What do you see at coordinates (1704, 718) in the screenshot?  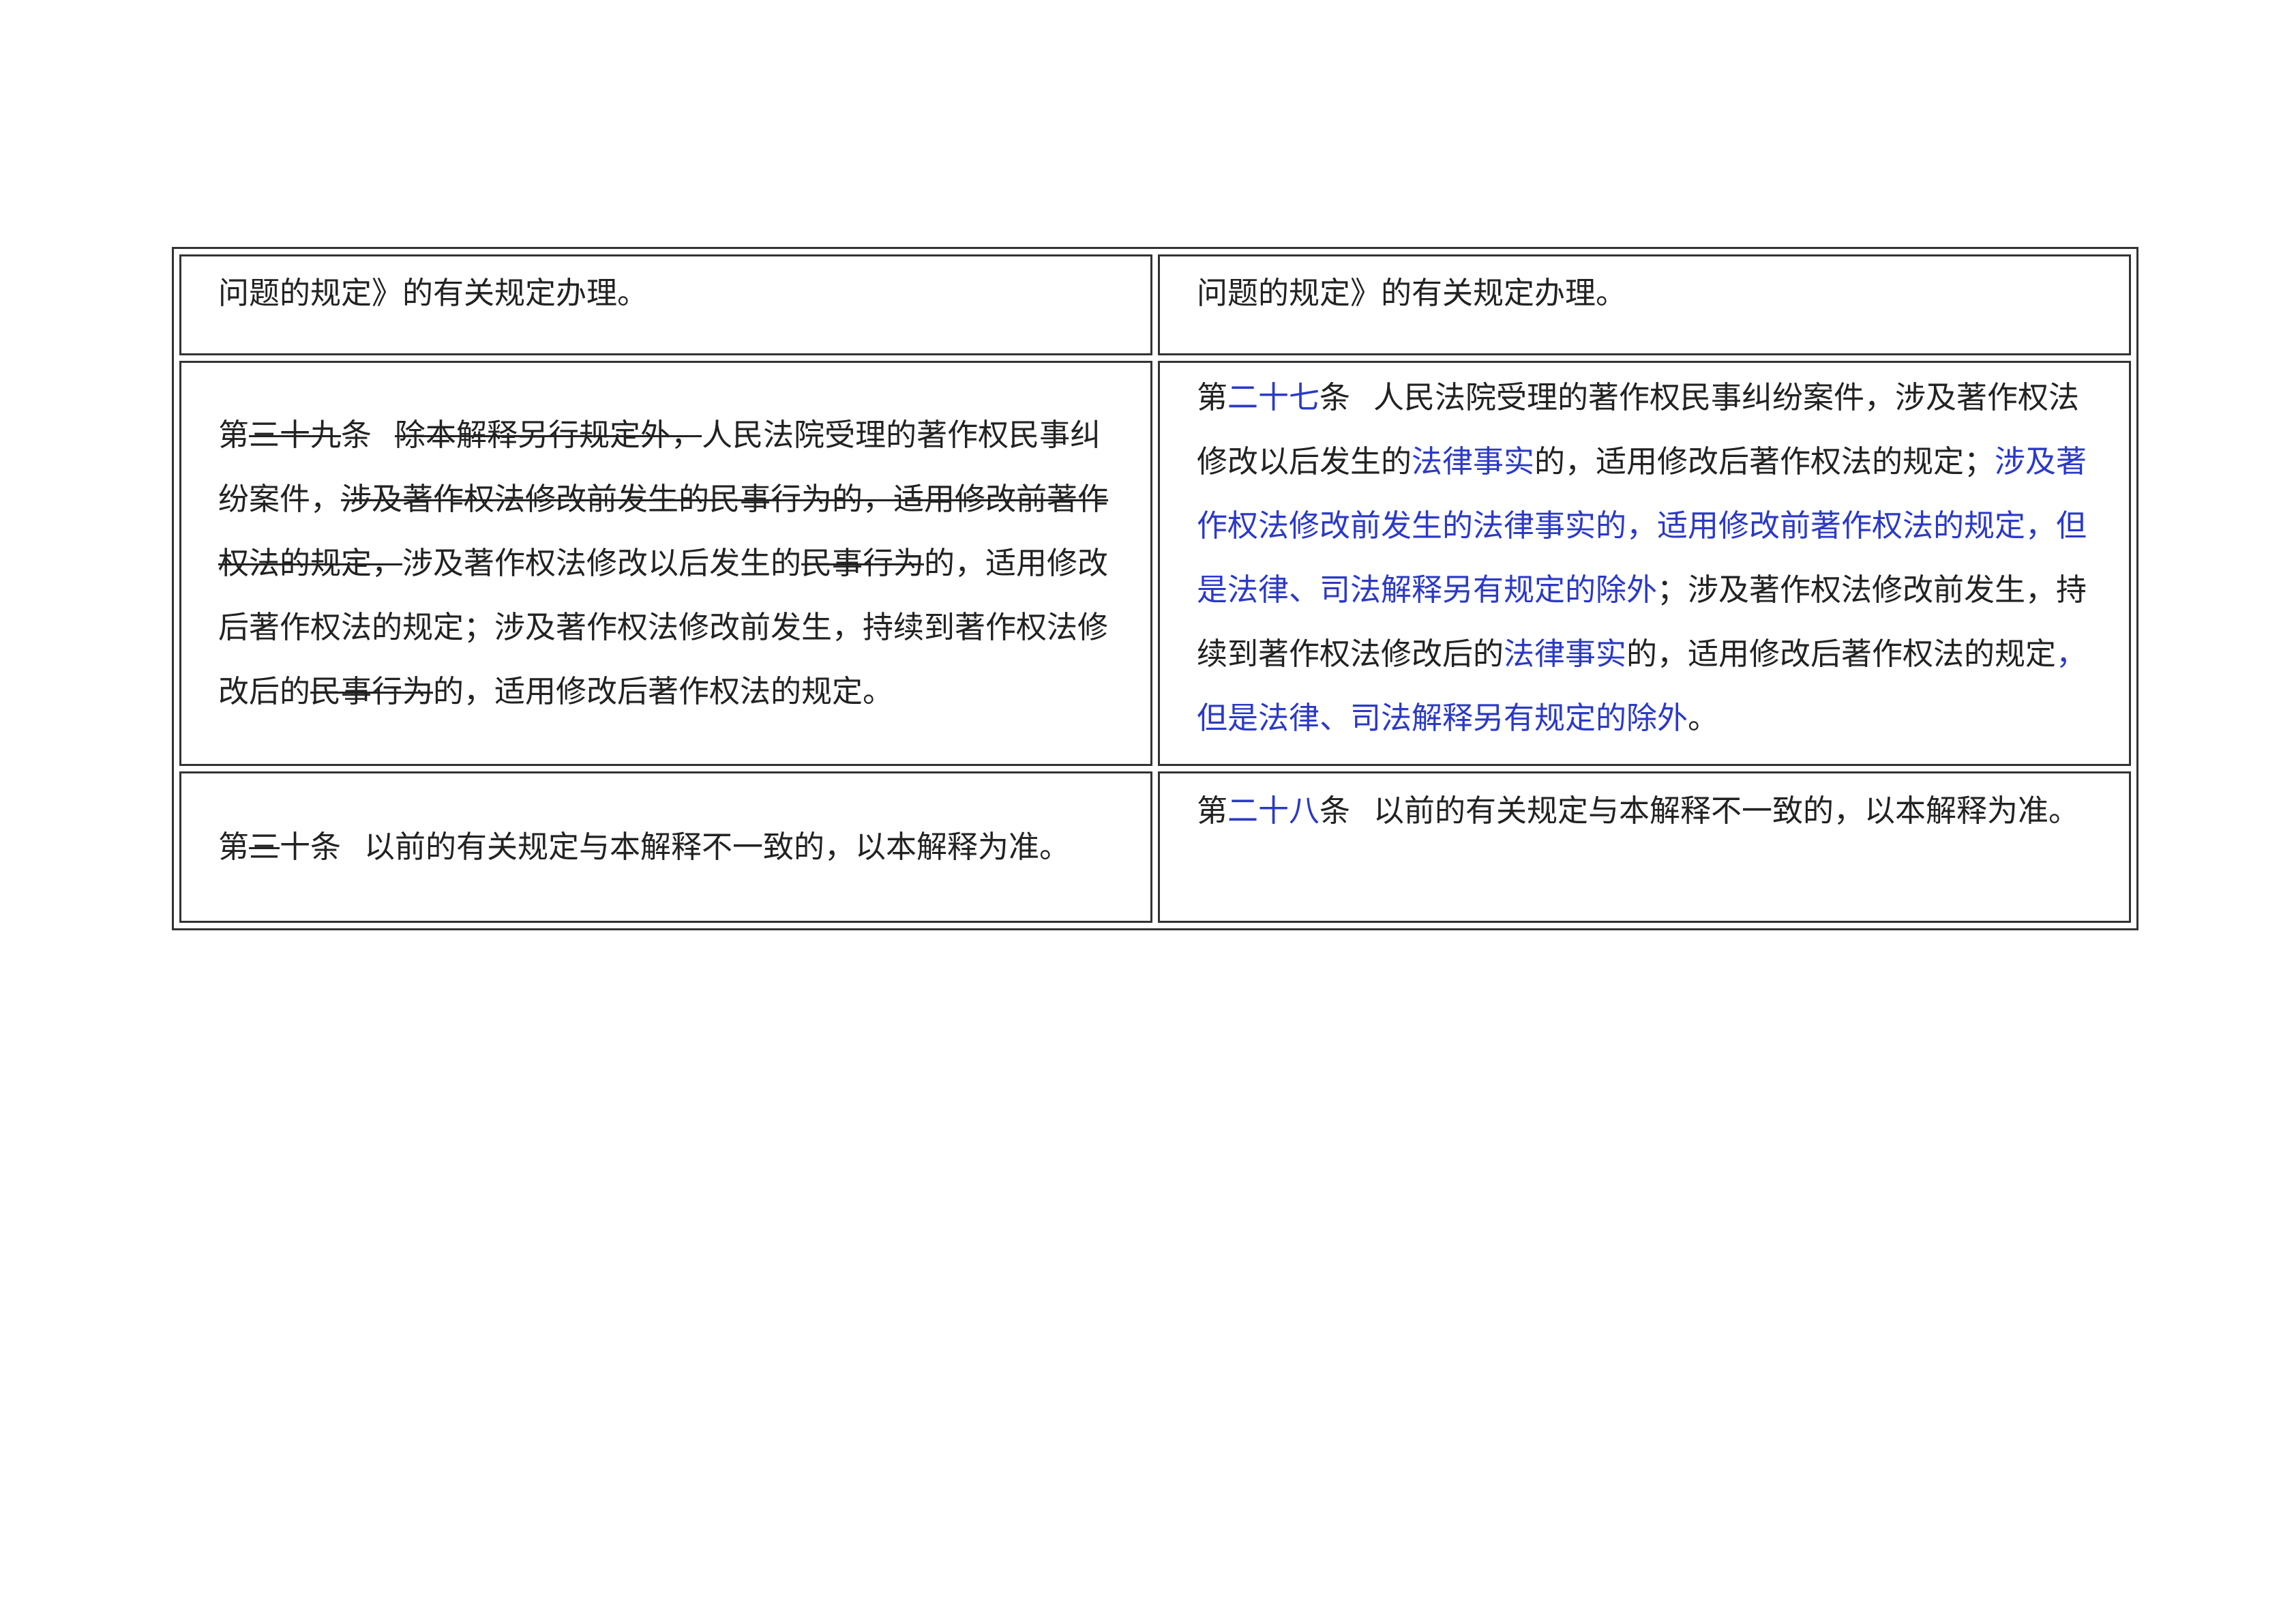 I see `text-segment: 。` at bounding box center [1704, 718].